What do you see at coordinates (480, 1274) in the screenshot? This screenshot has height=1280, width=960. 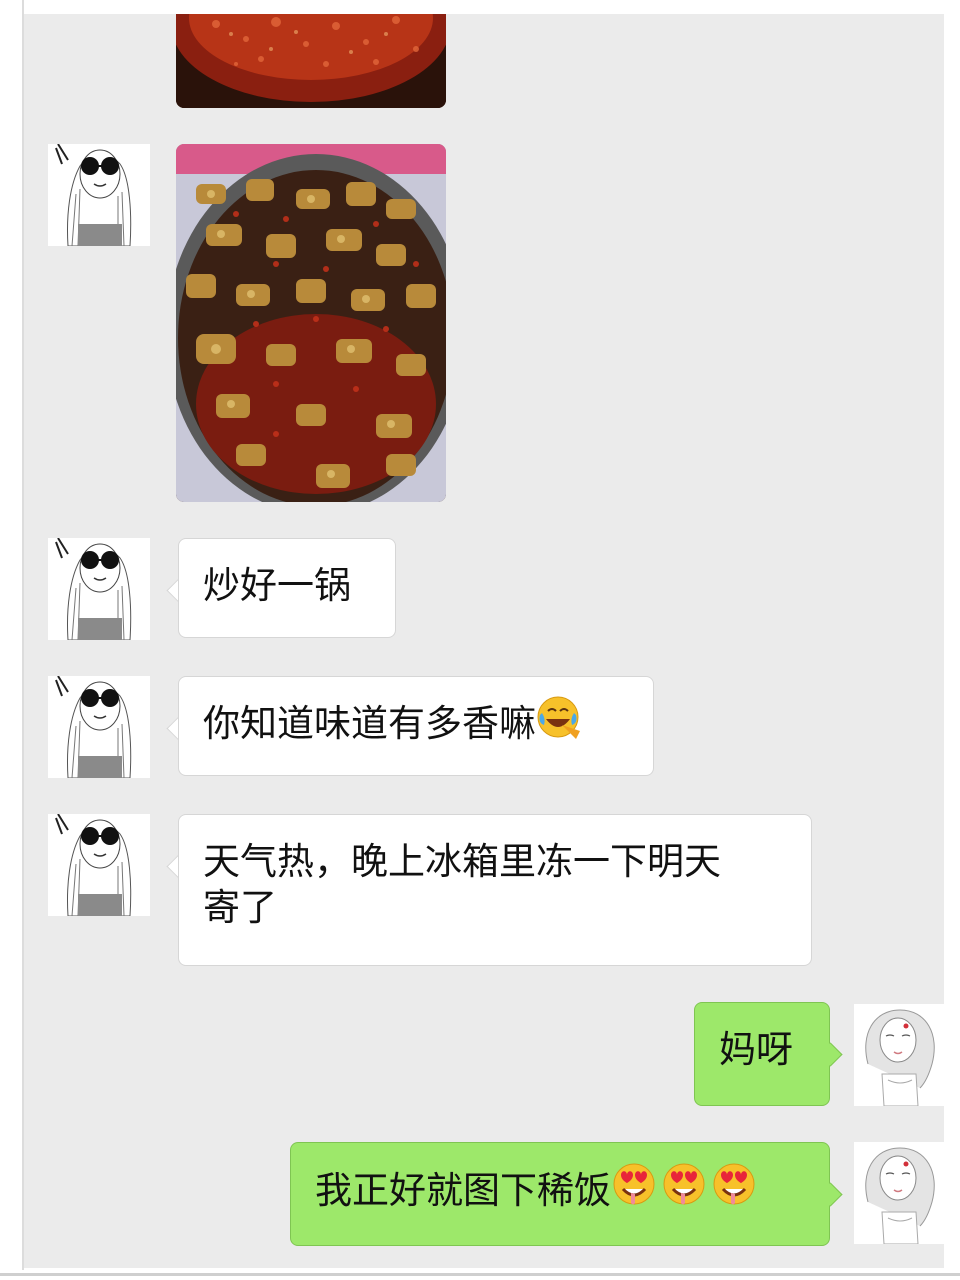 I see `divider` at bounding box center [480, 1274].